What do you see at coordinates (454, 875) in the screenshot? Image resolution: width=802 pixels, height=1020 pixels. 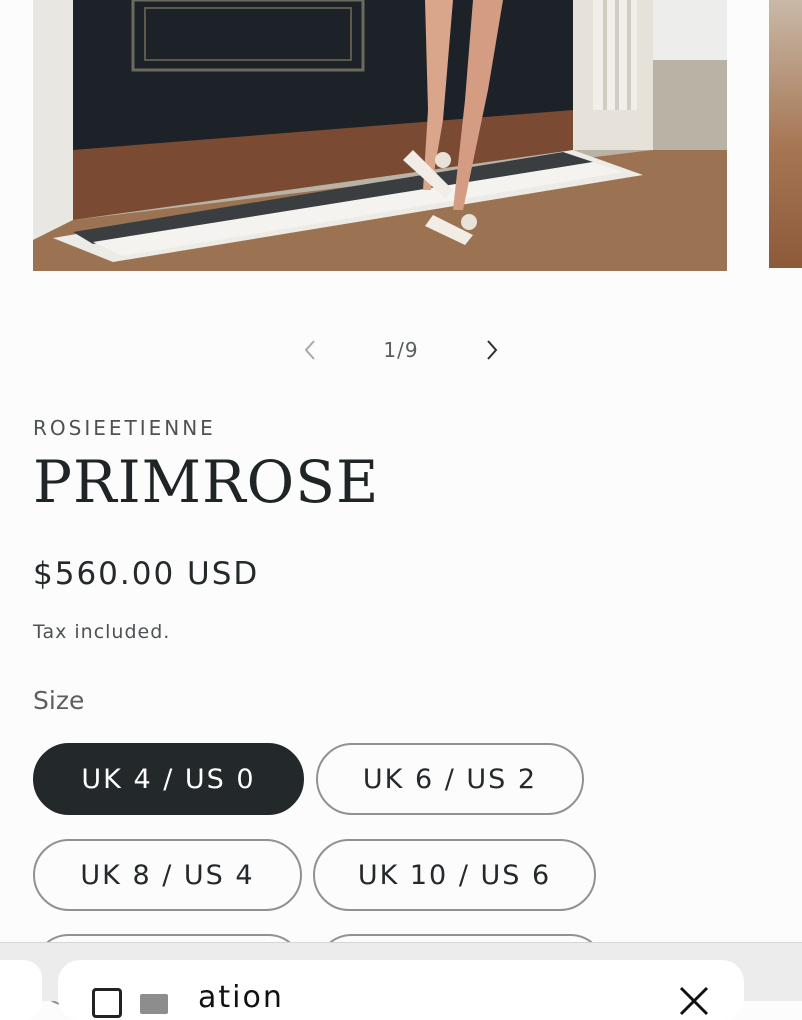 I see `size-option-uk10-us6: UK 10 / US 6` at bounding box center [454, 875].